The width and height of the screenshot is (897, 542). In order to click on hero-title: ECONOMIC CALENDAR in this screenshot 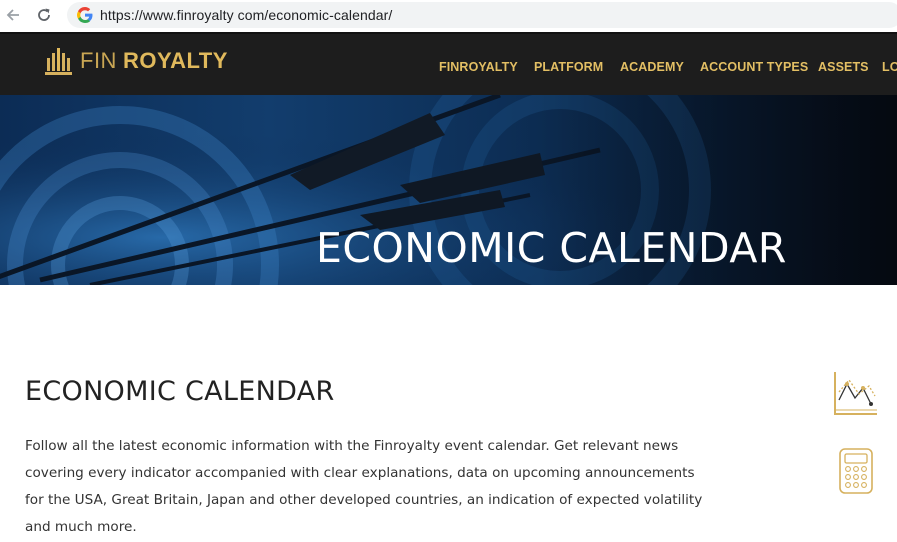, I will do `click(551, 248)`.